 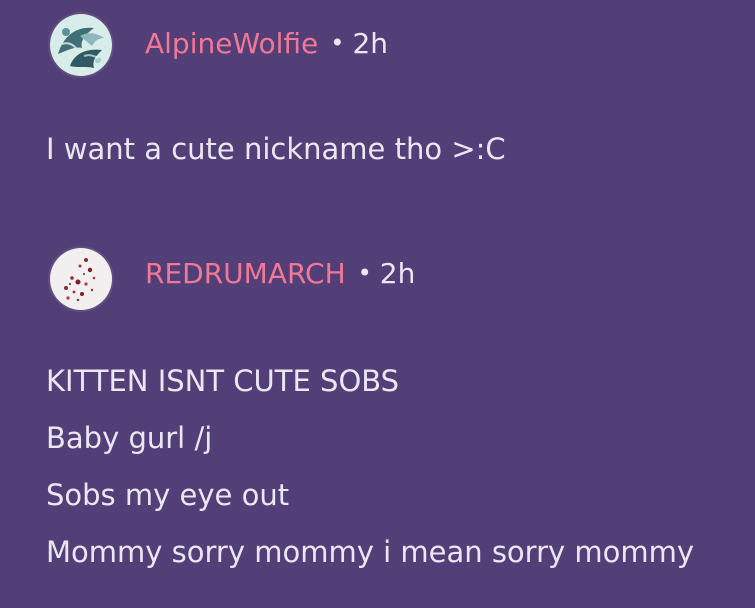 I want to click on comment-header: REDRUMARCH • 2h, so click(x=377, y=275).